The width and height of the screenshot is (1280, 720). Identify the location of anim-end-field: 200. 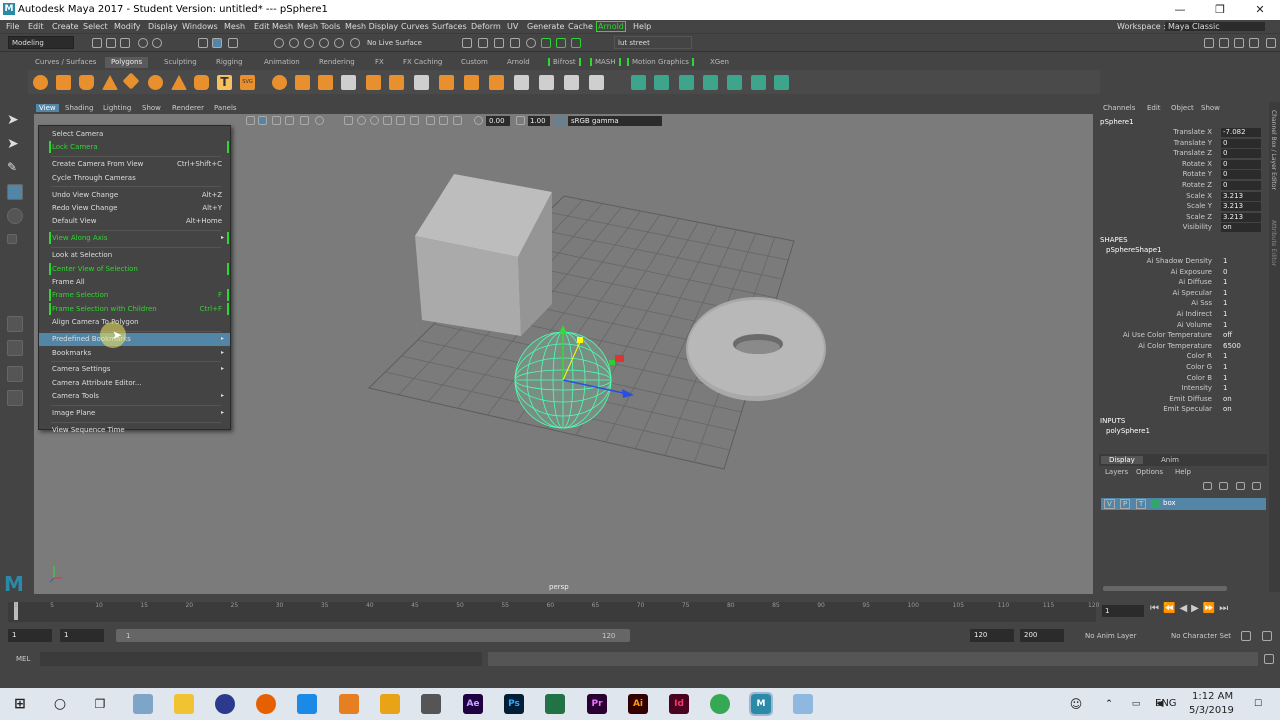
(1042, 635).